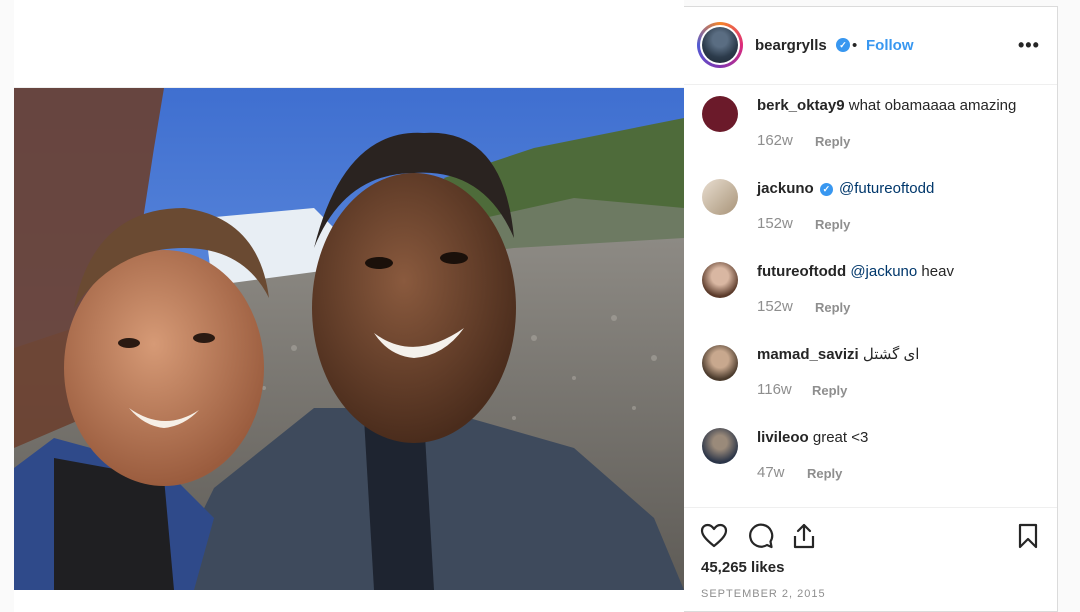  I want to click on comment-text: great <3, so click(840, 437).